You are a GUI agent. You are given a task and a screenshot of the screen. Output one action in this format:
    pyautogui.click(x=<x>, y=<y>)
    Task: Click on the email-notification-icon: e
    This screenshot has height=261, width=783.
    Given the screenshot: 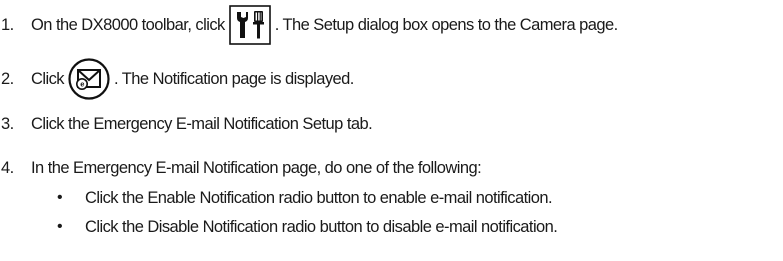 What is the action you would take?
    pyautogui.click(x=89, y=79)
    